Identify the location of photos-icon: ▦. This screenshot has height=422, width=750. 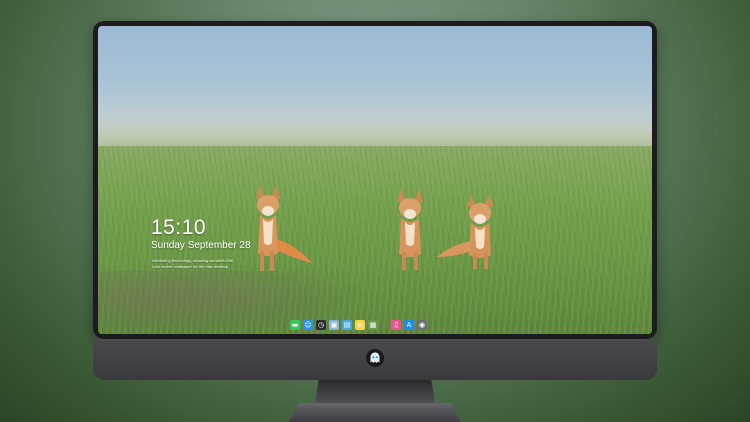
(373, 325).